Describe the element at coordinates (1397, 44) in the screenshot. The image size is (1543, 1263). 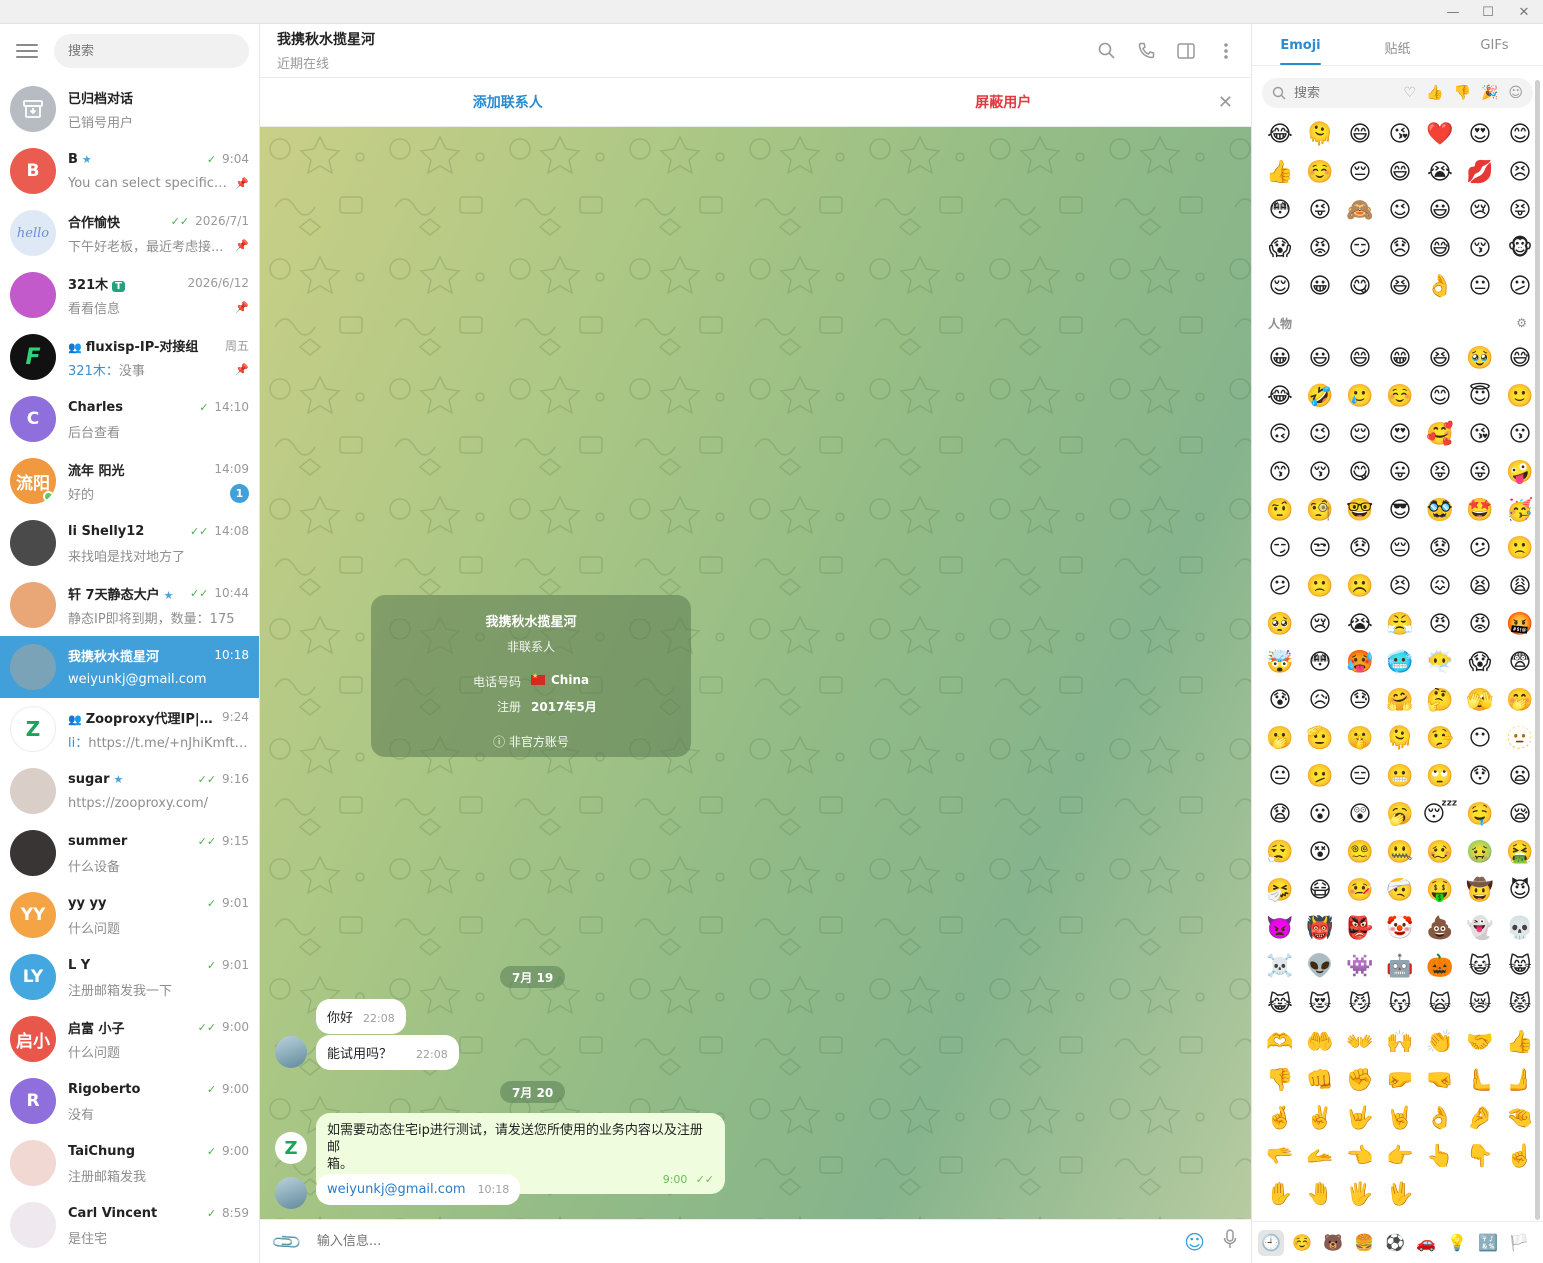
I see `tab-stickers: 贴纸` at that location.